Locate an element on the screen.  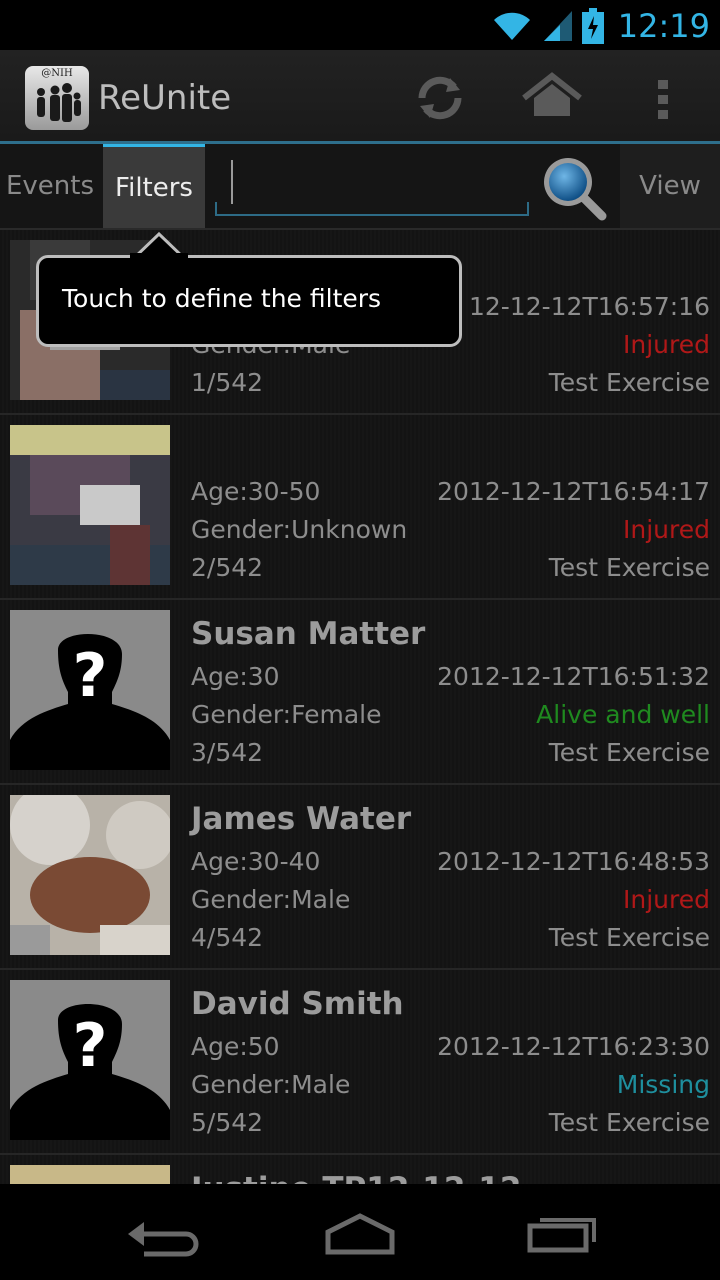
recent-apps-button is located at coordinates (562, 1232).